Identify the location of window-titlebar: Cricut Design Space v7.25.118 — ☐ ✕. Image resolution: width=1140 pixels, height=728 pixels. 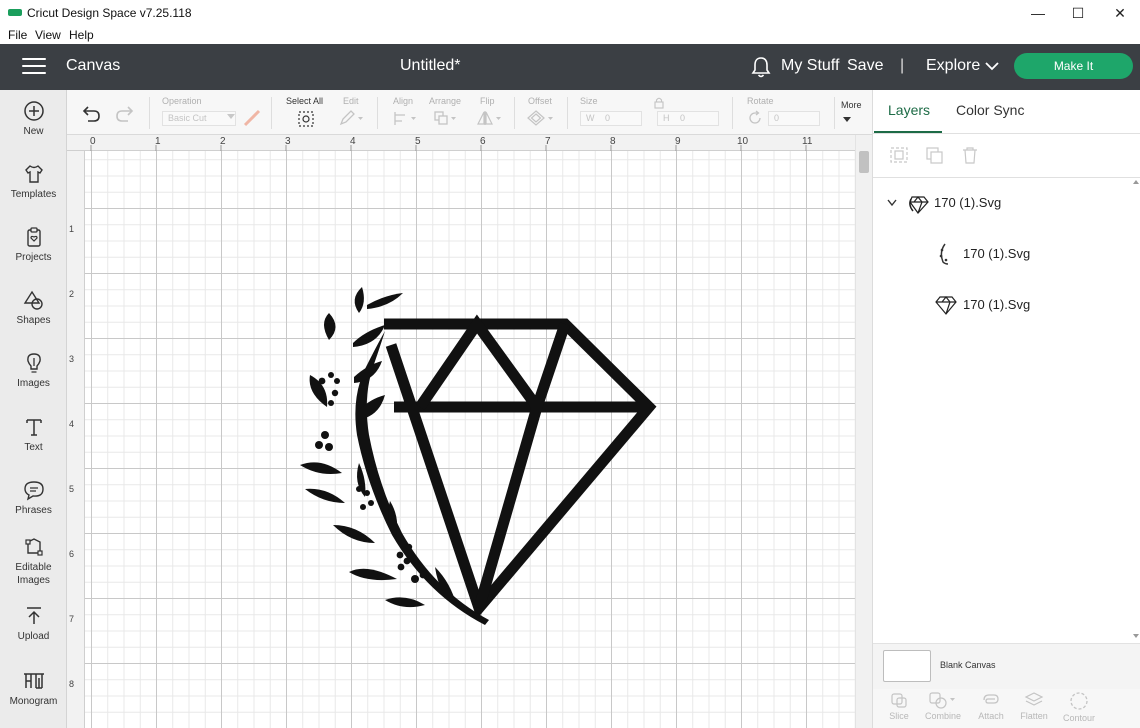
(570, 13).